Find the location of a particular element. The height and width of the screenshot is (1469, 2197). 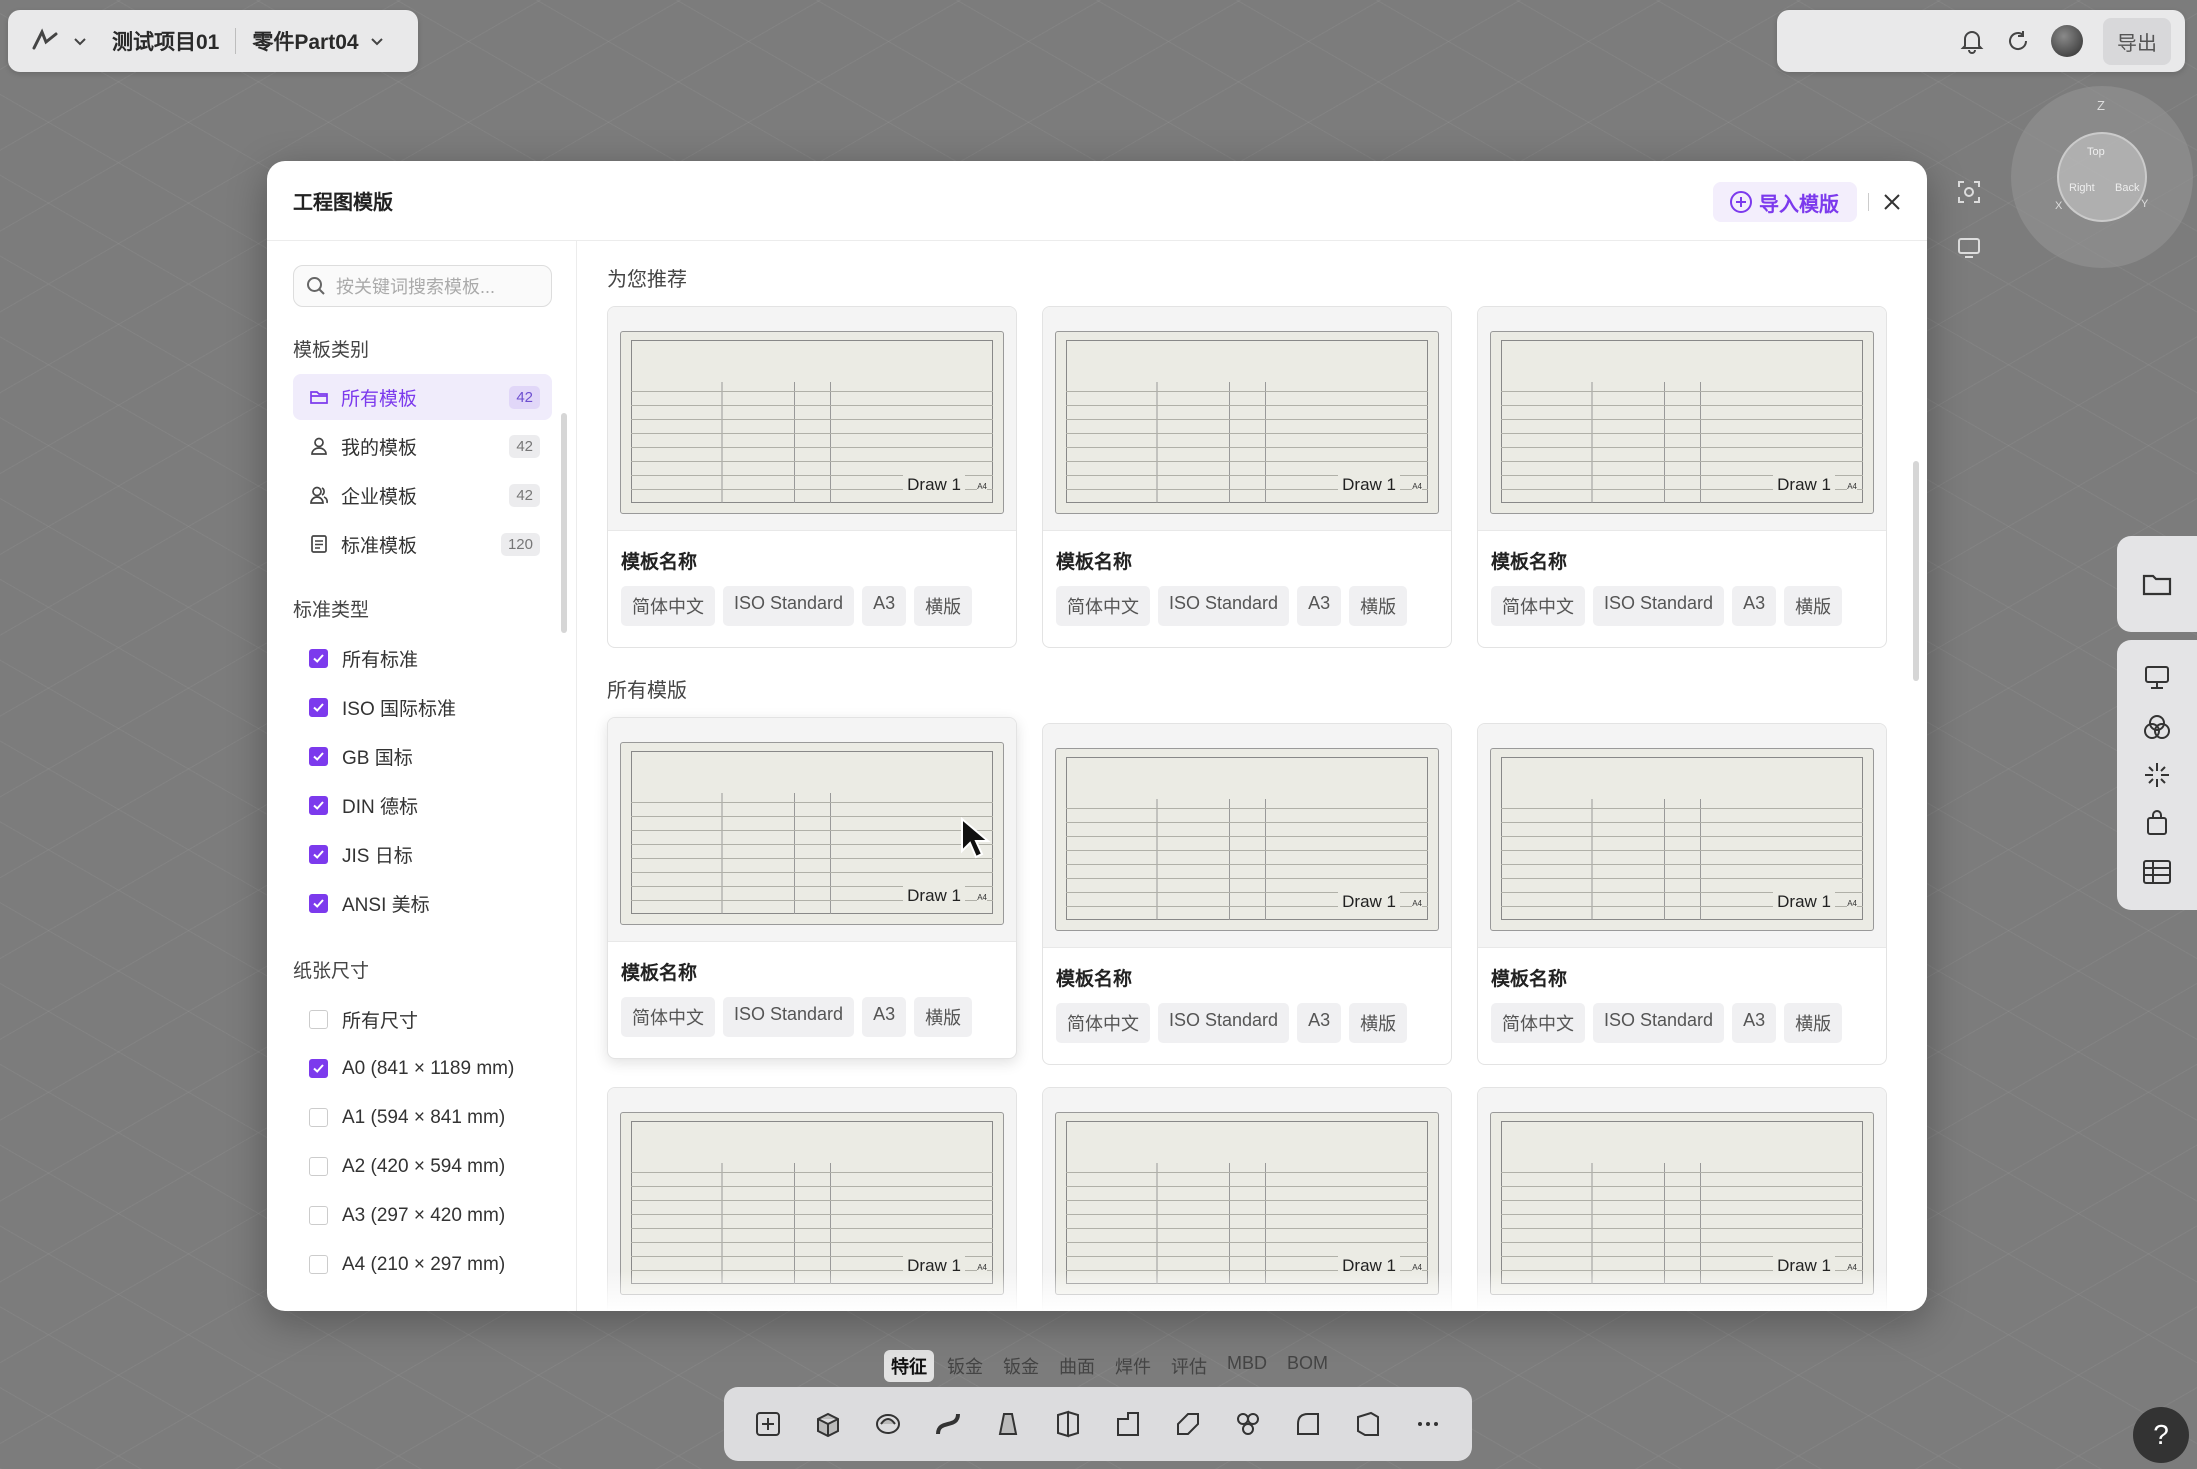

all-templates-heading: 所有模版 is located at coordinates (647, 691).